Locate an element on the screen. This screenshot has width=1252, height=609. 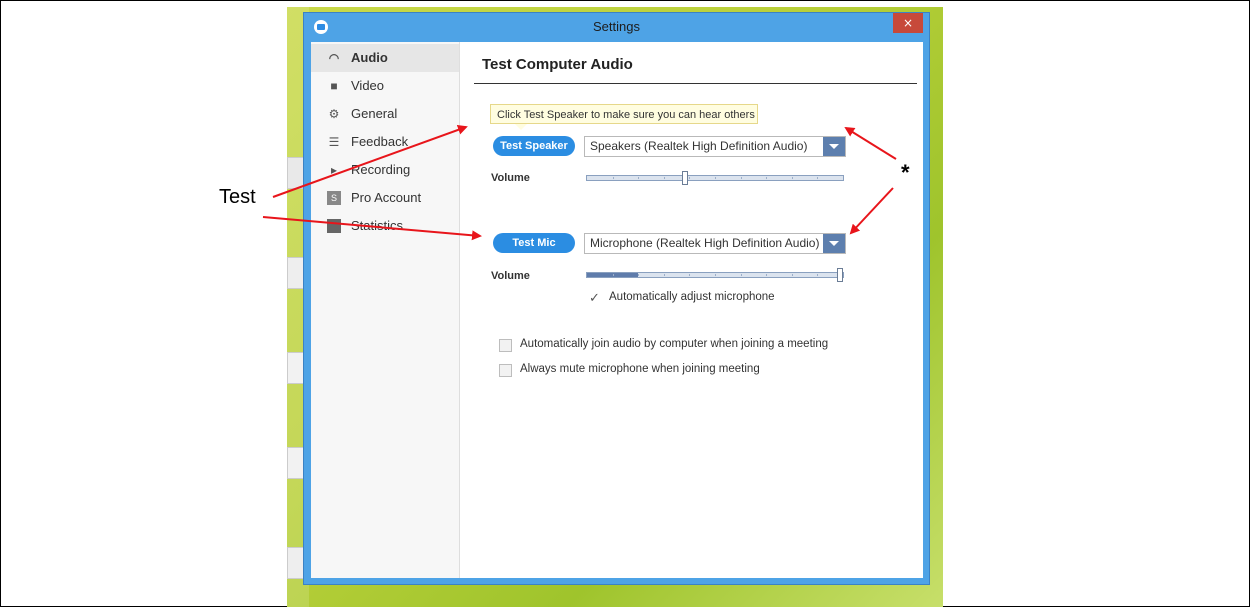
auto-adjust-mic-checkbox: ✓ is located at coordinates (594, 298).